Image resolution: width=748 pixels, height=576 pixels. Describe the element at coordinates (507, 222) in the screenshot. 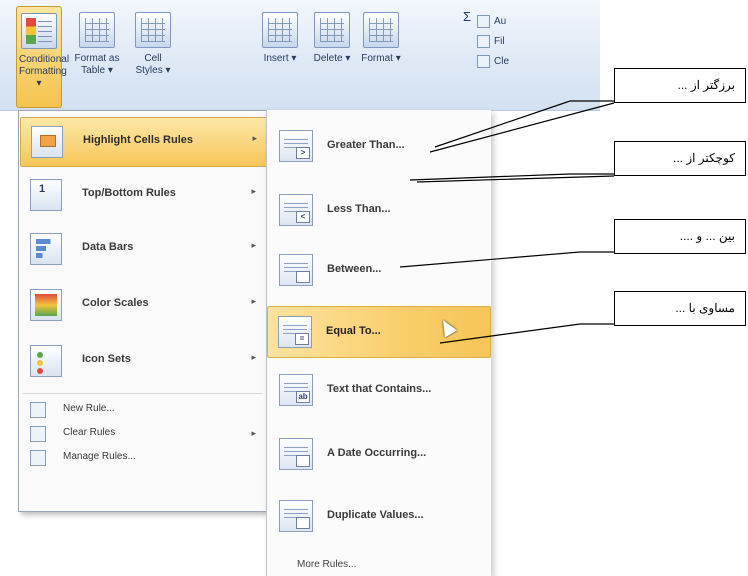

I see `callout-leader-lines` at that location.